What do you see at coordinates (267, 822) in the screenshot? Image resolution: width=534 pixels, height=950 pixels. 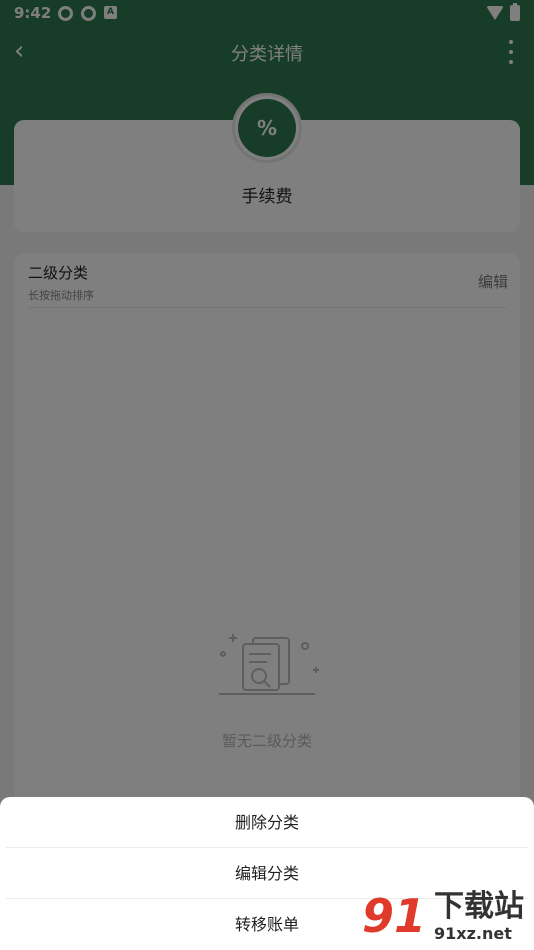 I see `delete-category-button: 删除分类` at bounding box center [267, 822].